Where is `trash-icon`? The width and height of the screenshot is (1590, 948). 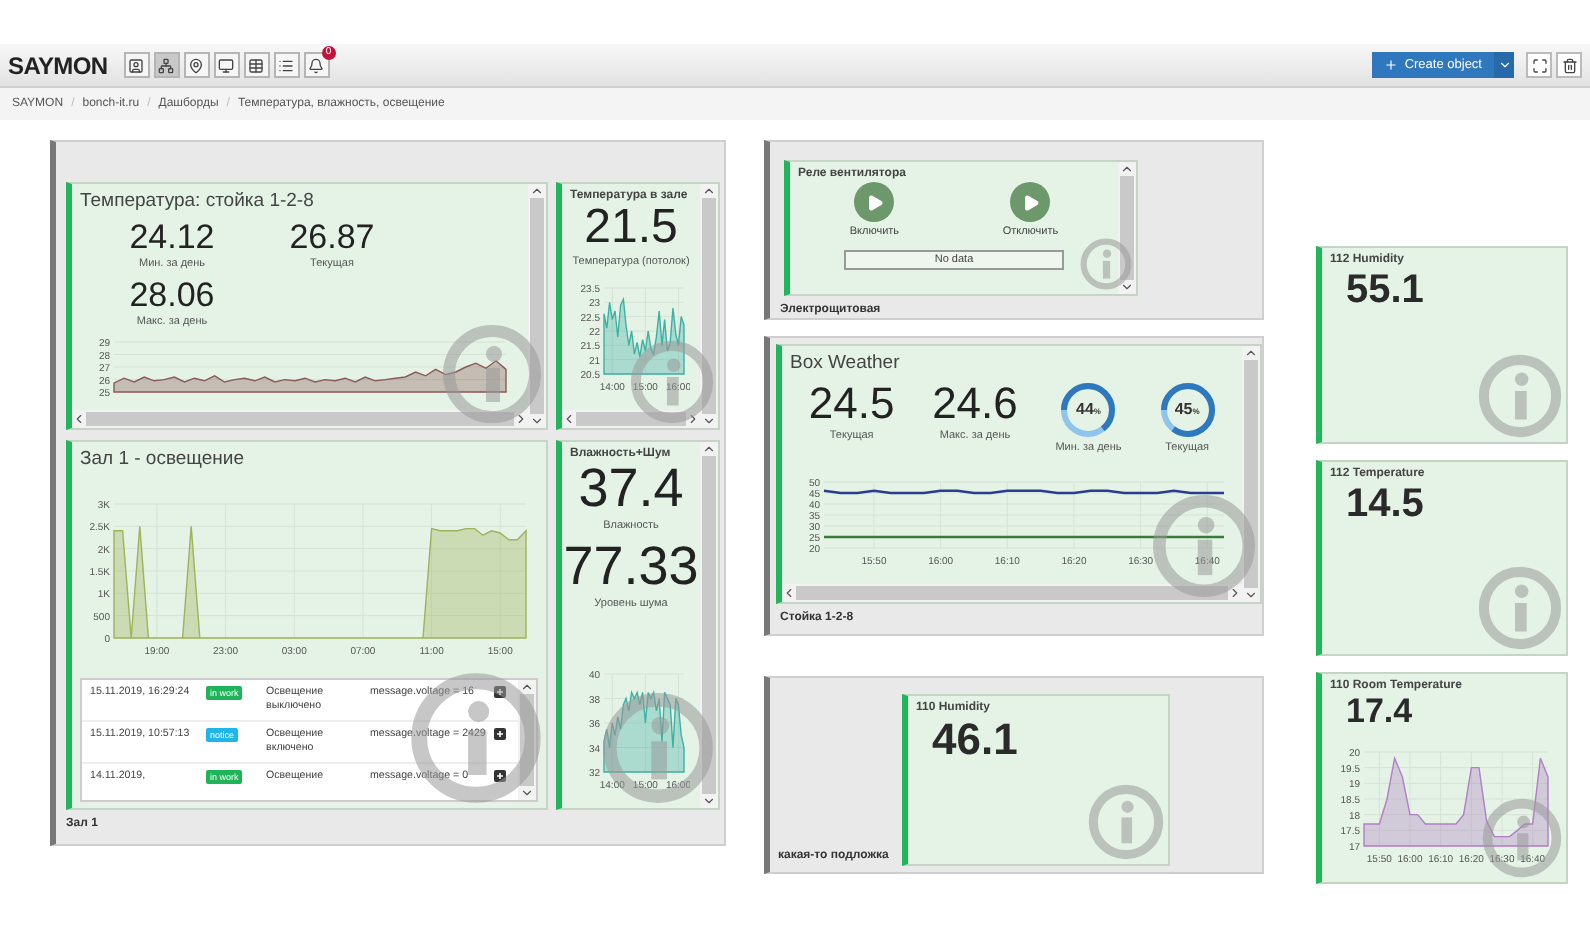 trash-icon is located at coordinates (1569, 65).